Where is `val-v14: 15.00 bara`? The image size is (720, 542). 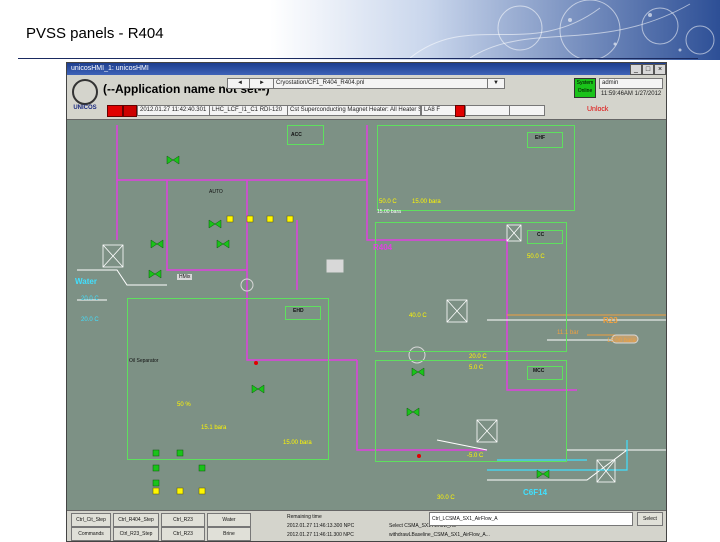
val-v14: 15.00 bara is located at coordinates (297, 443).